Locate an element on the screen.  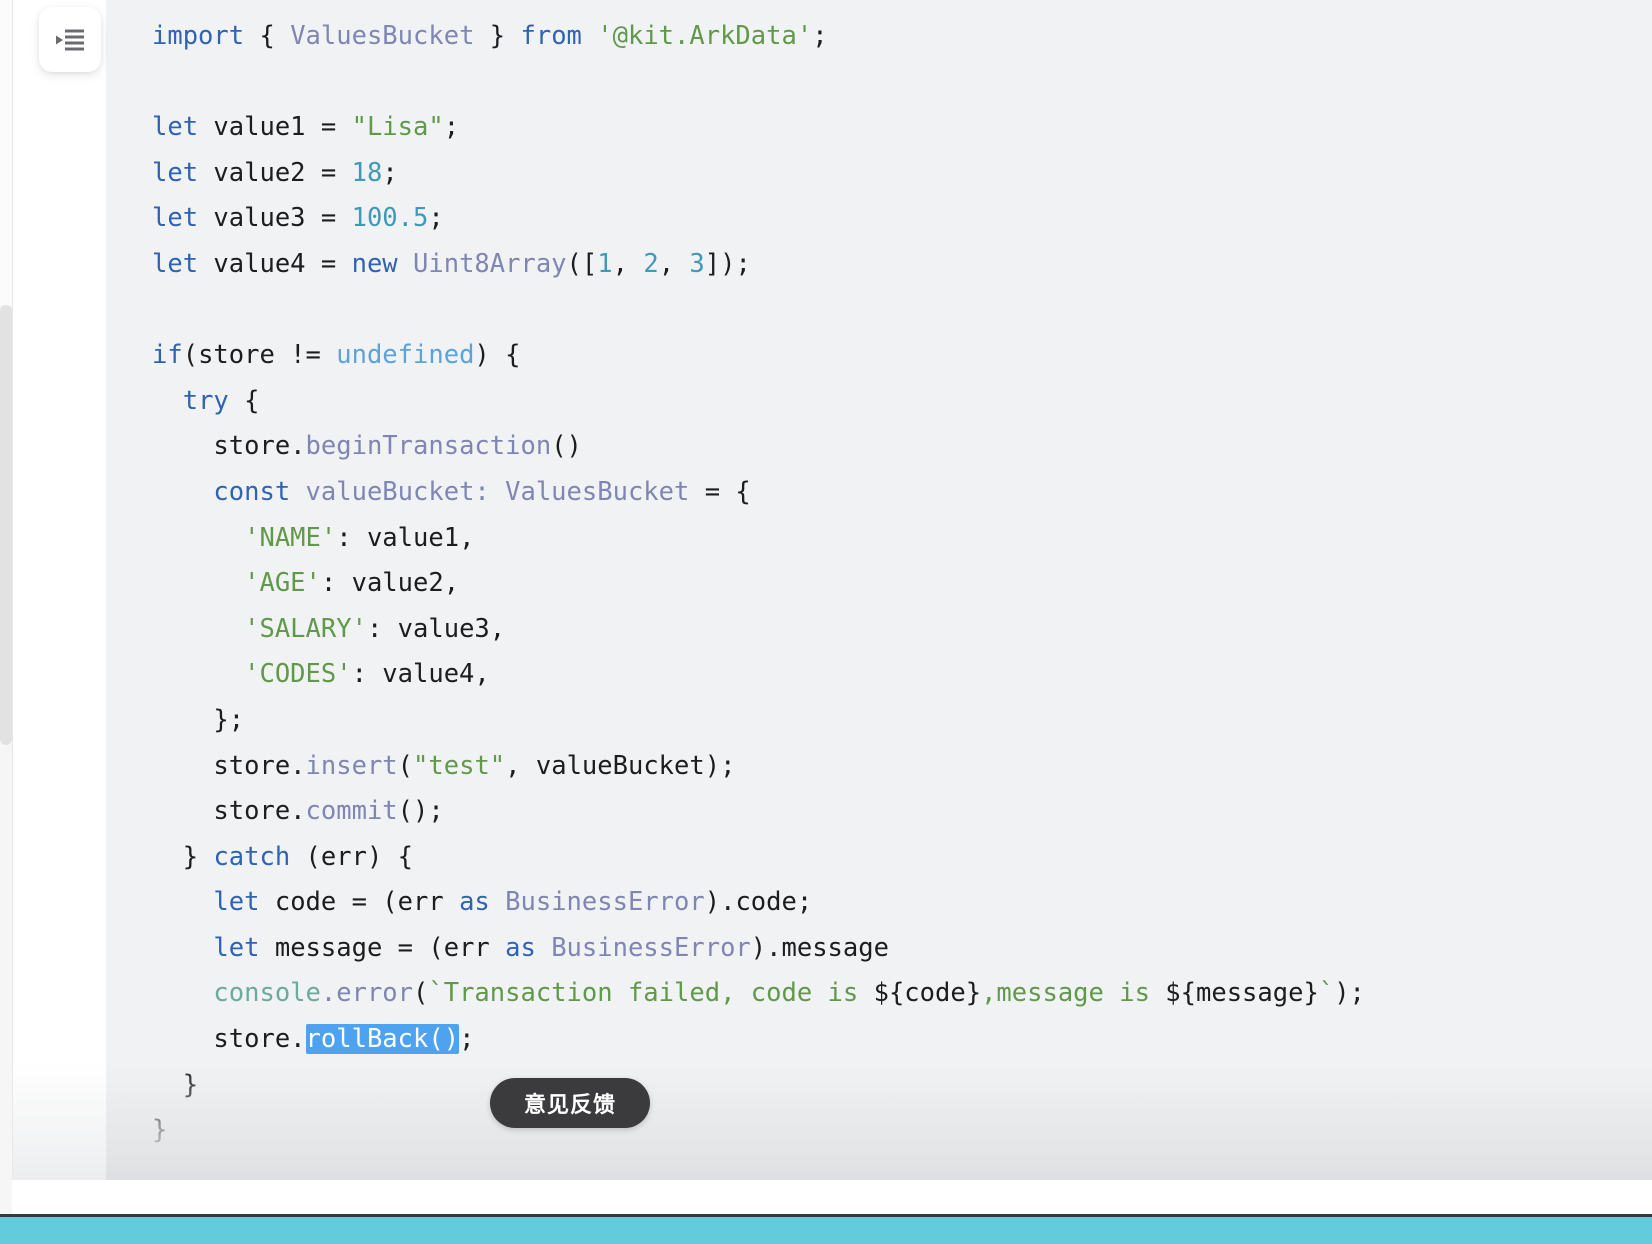
token-number-3: 3 is located at coordinates (697, 263).